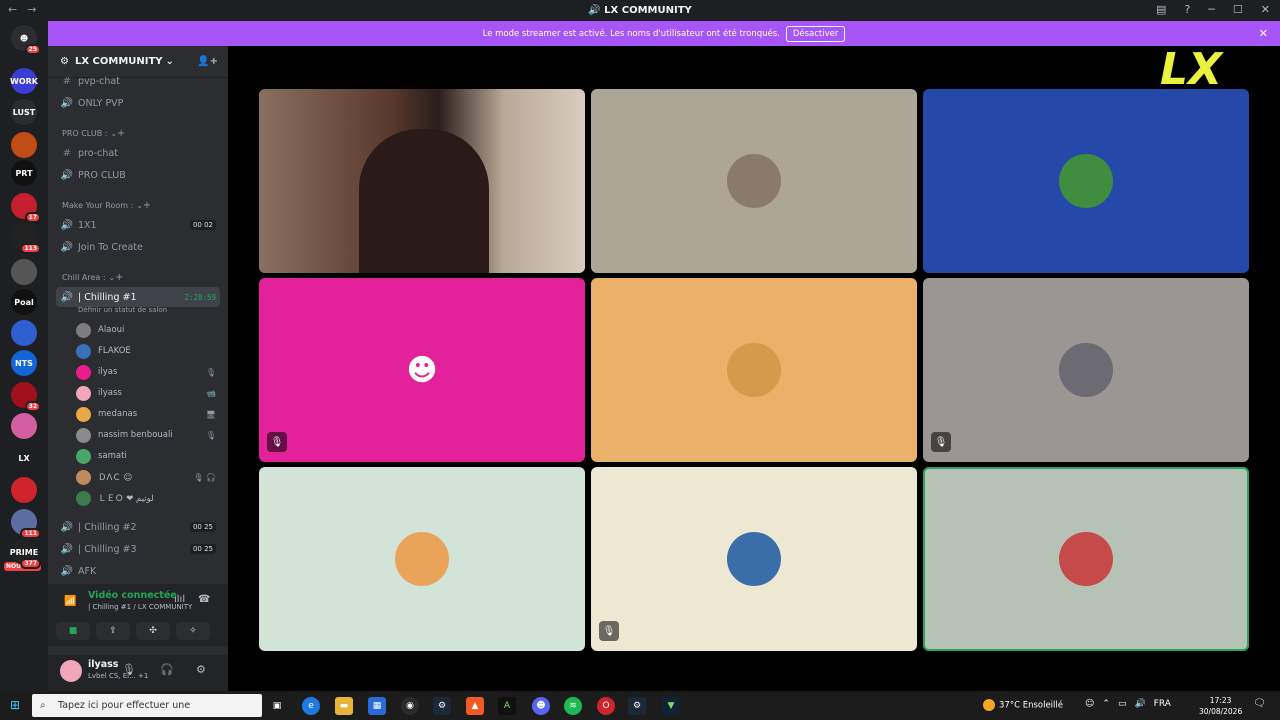 The height and width of the screenshot is (720, 1280). What do you see at coordinates (138, 297) in the screenshot?
I see `active-voice-channel: 🔊 | Chilling #1 2:28:59` at bounding box center [138, 297].